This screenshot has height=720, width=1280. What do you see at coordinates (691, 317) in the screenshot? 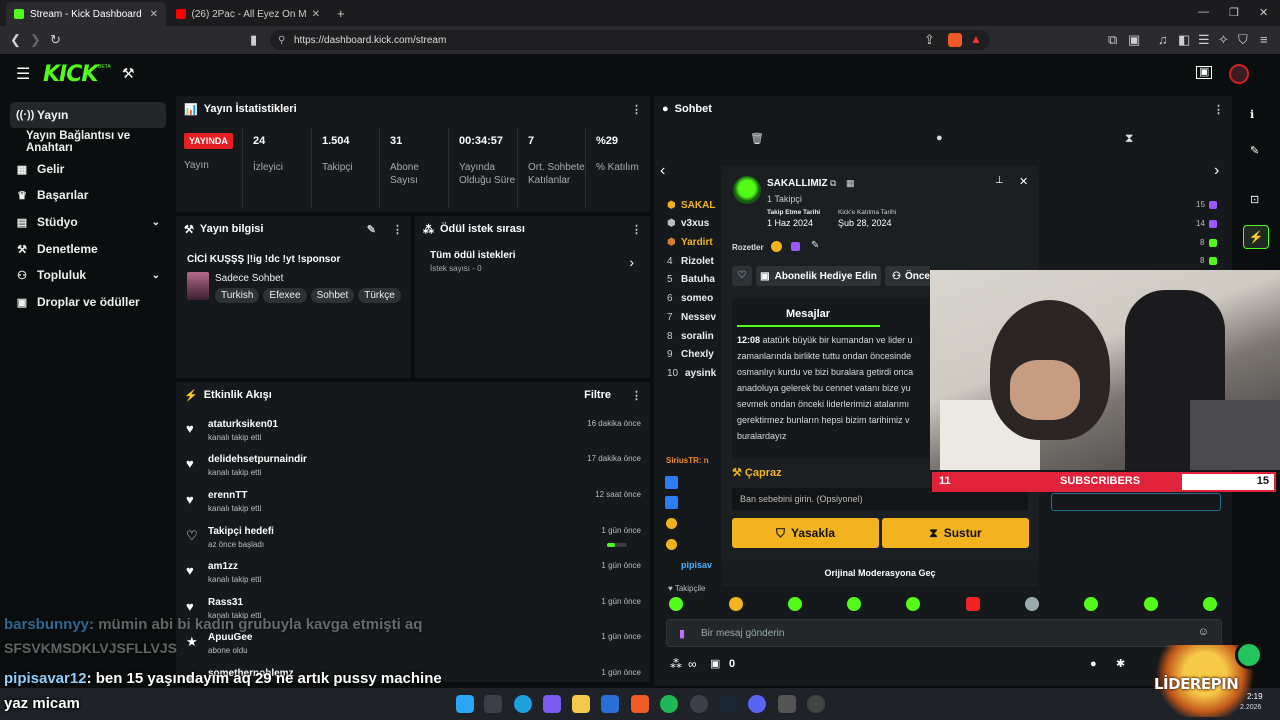
I see `leaderboard-row: 7 Nessev` at bounding box center [691, 317].